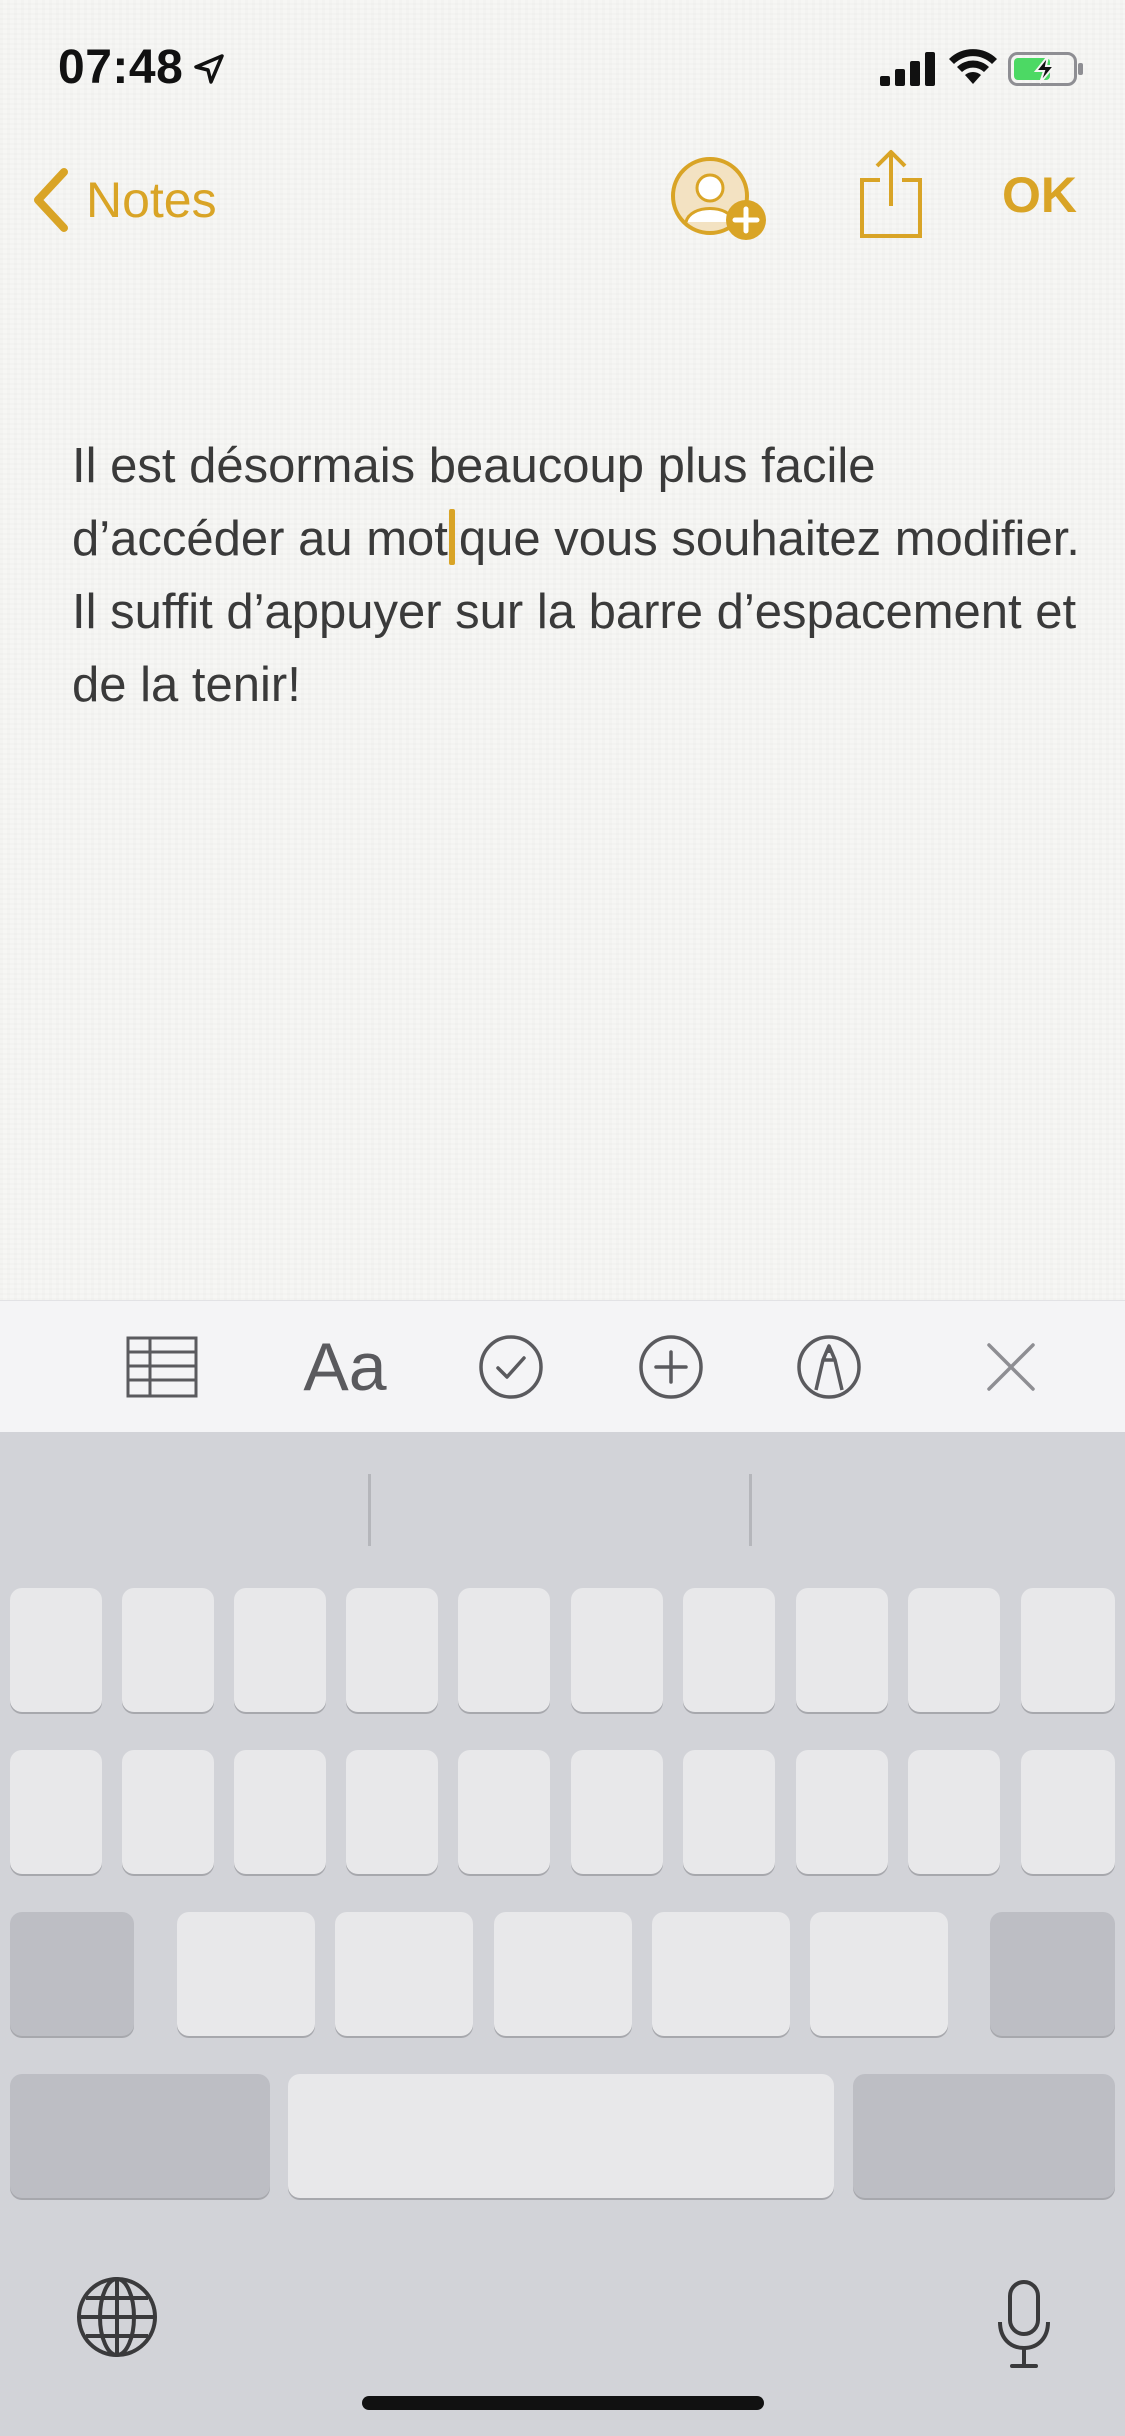 This screenshot has height=2436, width=1125. Describe the element at coordinates (891, 194) in the screenshot. I see `share-icon` at that location.